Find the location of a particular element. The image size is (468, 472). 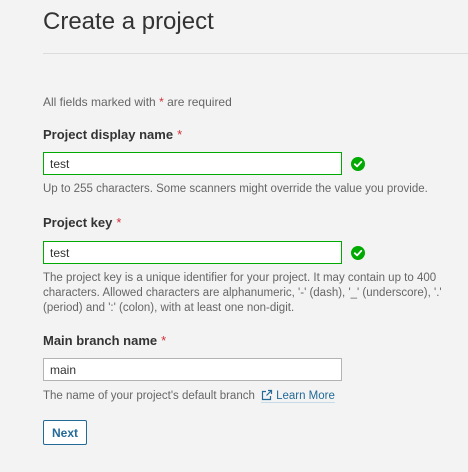

display-name-required-mark: * is located at coordinates (180, 134).